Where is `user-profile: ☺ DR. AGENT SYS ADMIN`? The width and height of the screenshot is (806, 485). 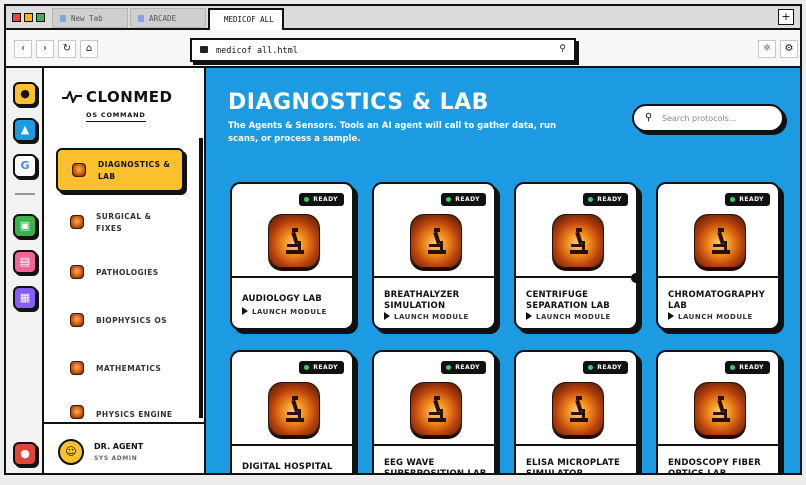 user-profile: ☺ DR. AGENT SYS ADMIN is located at coordinates (124, 447).